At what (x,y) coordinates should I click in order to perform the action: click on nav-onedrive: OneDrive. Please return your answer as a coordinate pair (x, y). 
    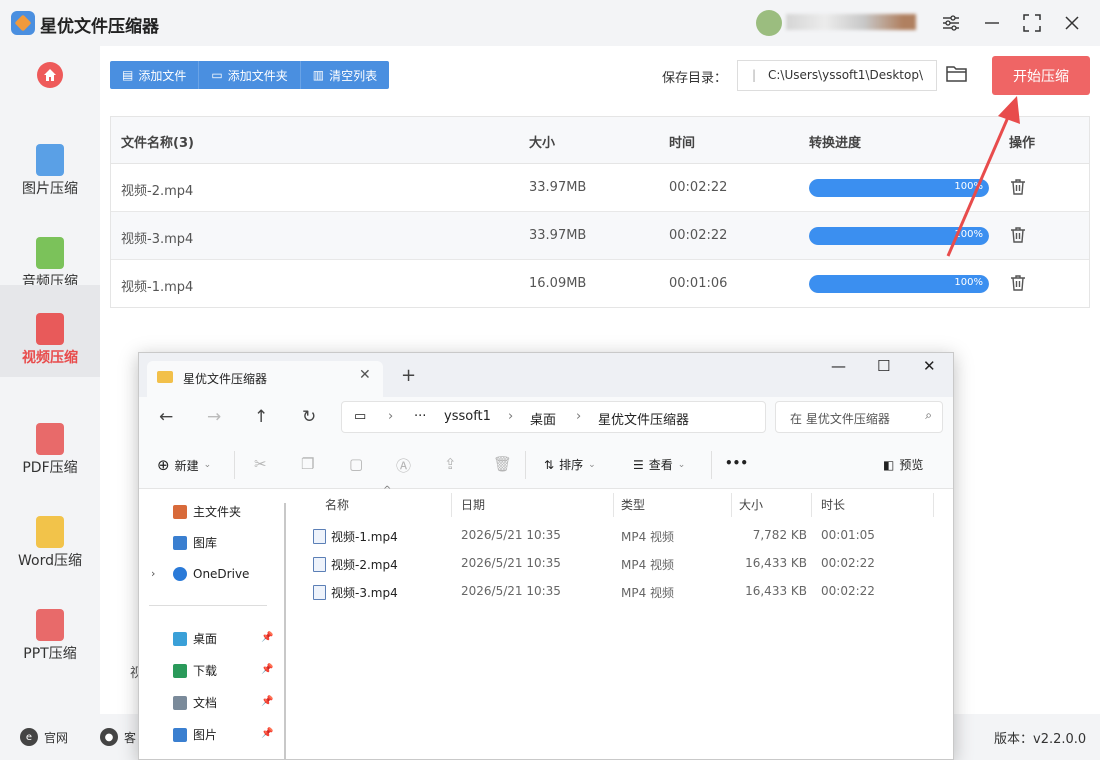
    Looking at the image, I should click on (226, 574).